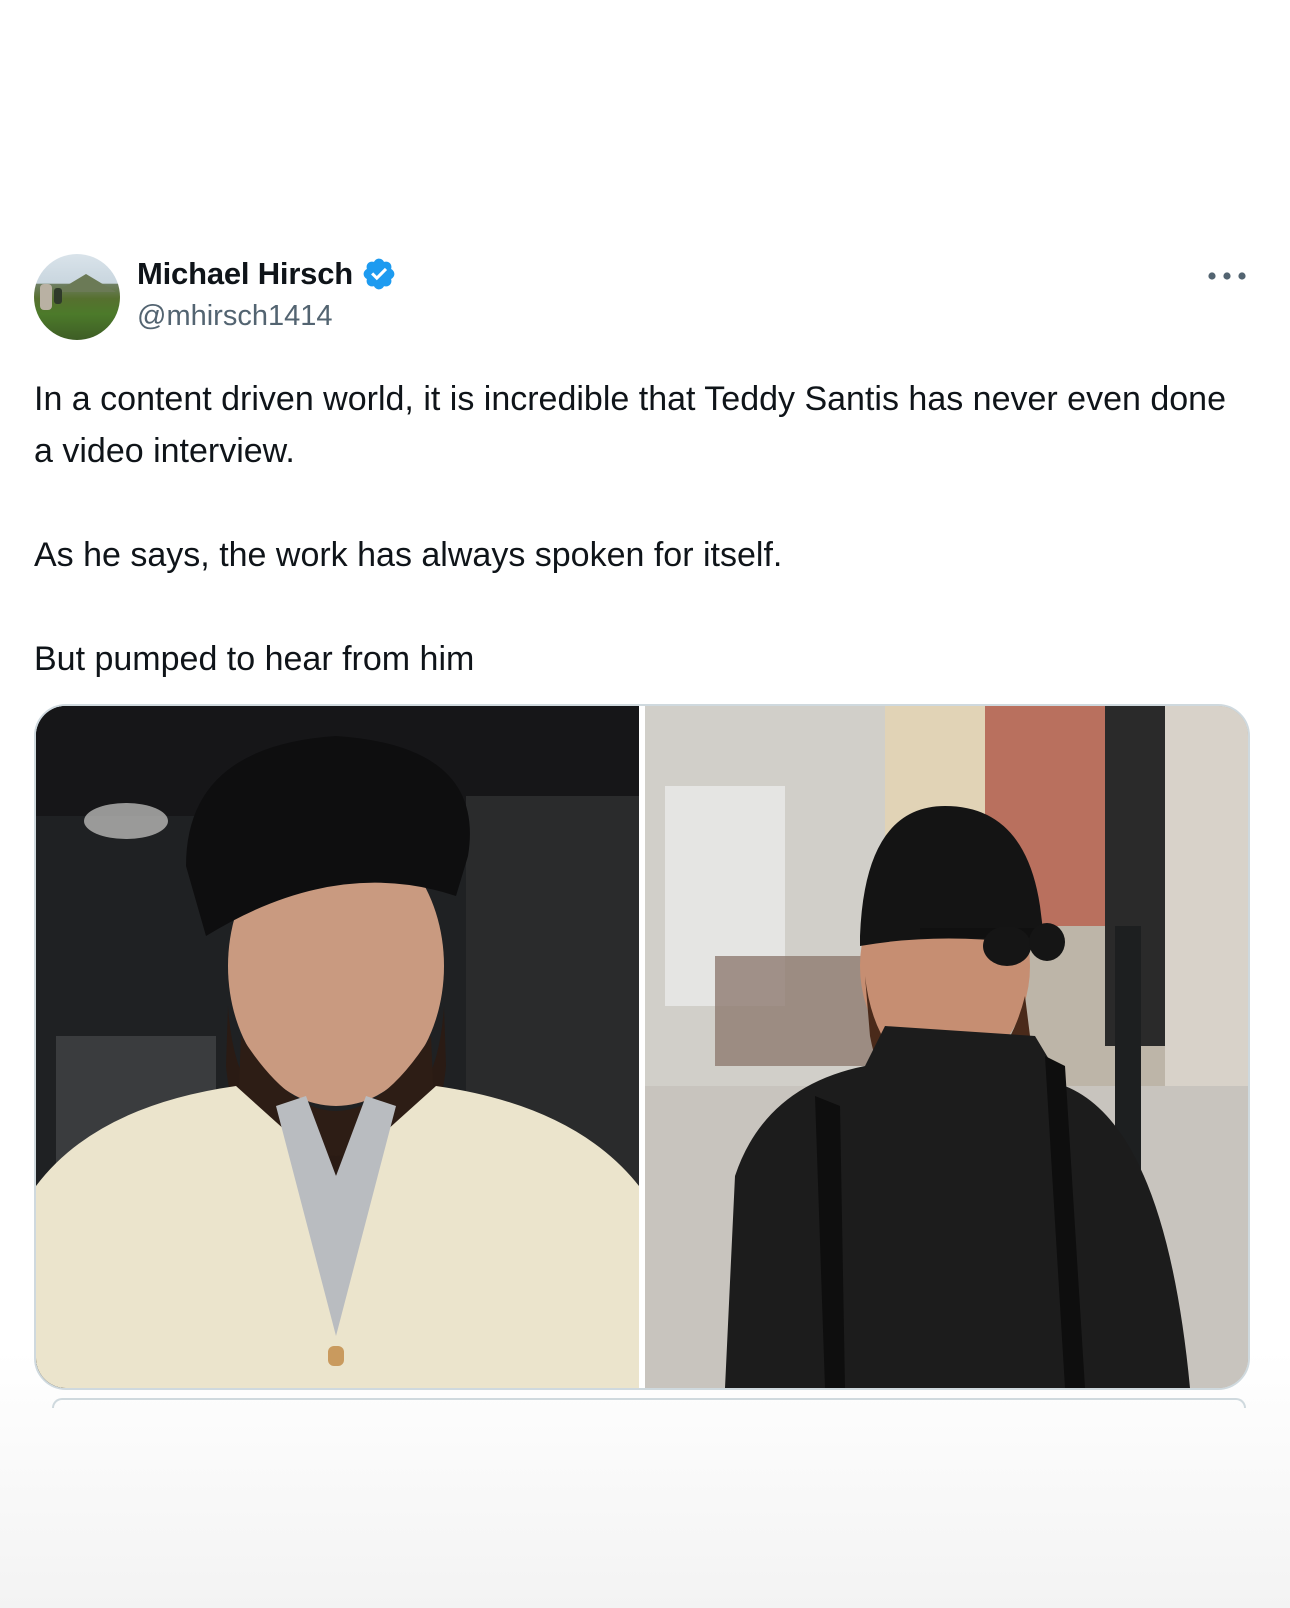 This screenshot has height=1608, width=1290. Describe the element at coordinates (86, 283) in the screenshot. I see `avatar-mountain` at that location.